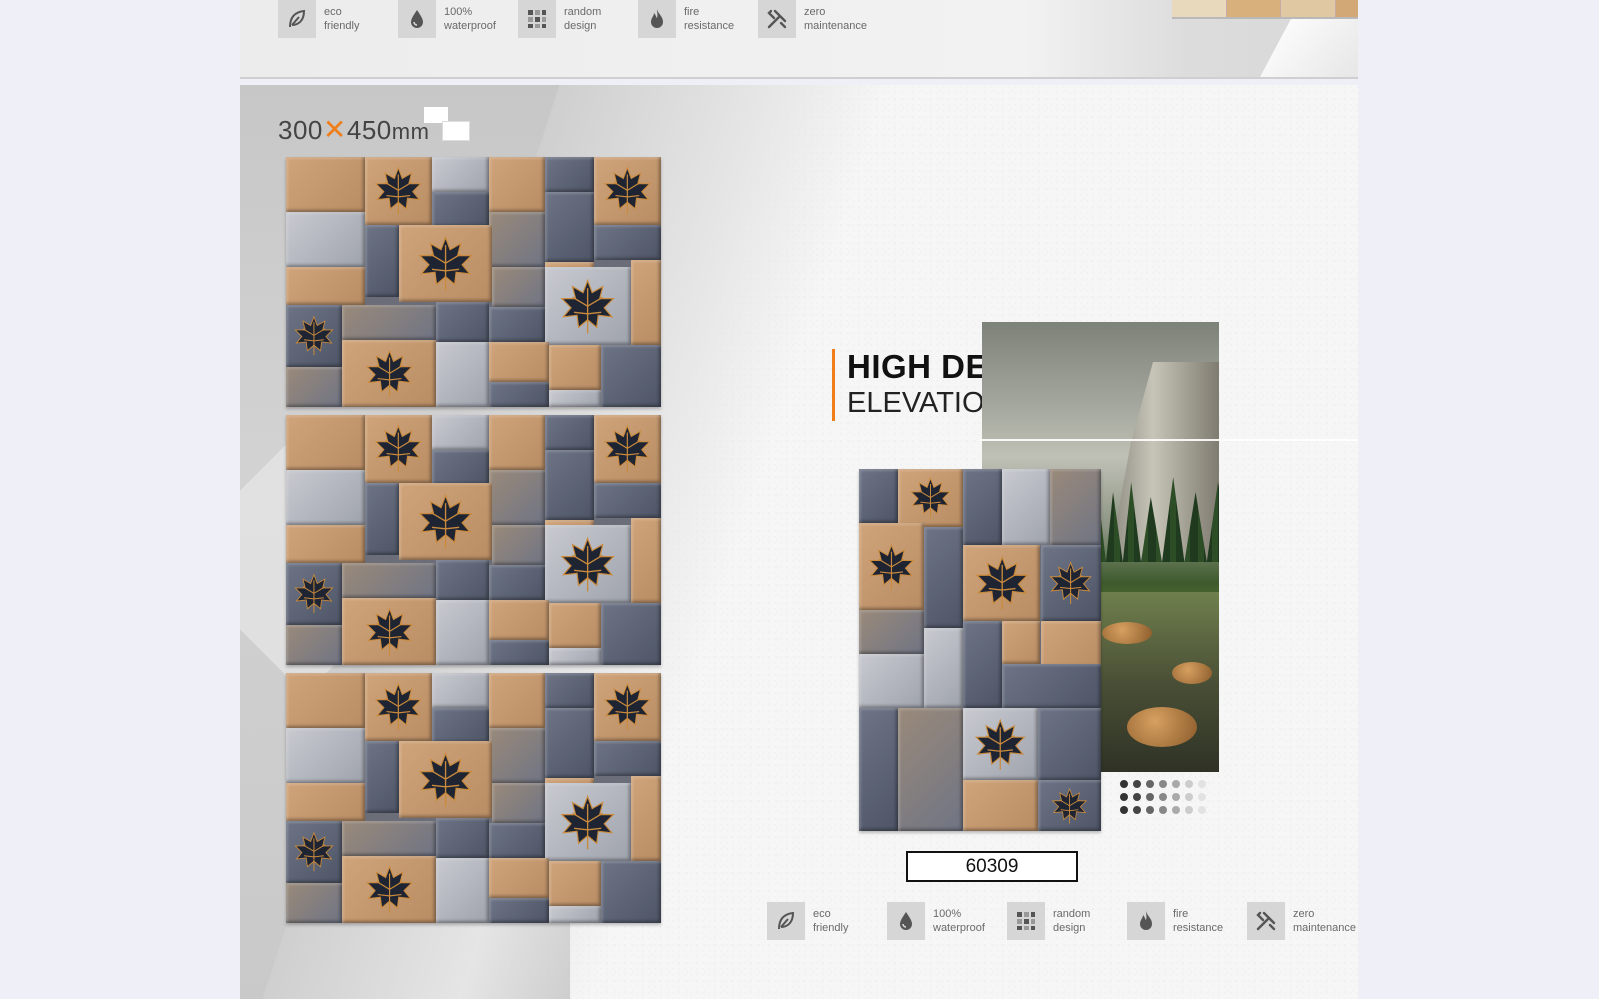 The image size is (1599, 999). I want to click on product-code-box: 60309, so click(992, 866).